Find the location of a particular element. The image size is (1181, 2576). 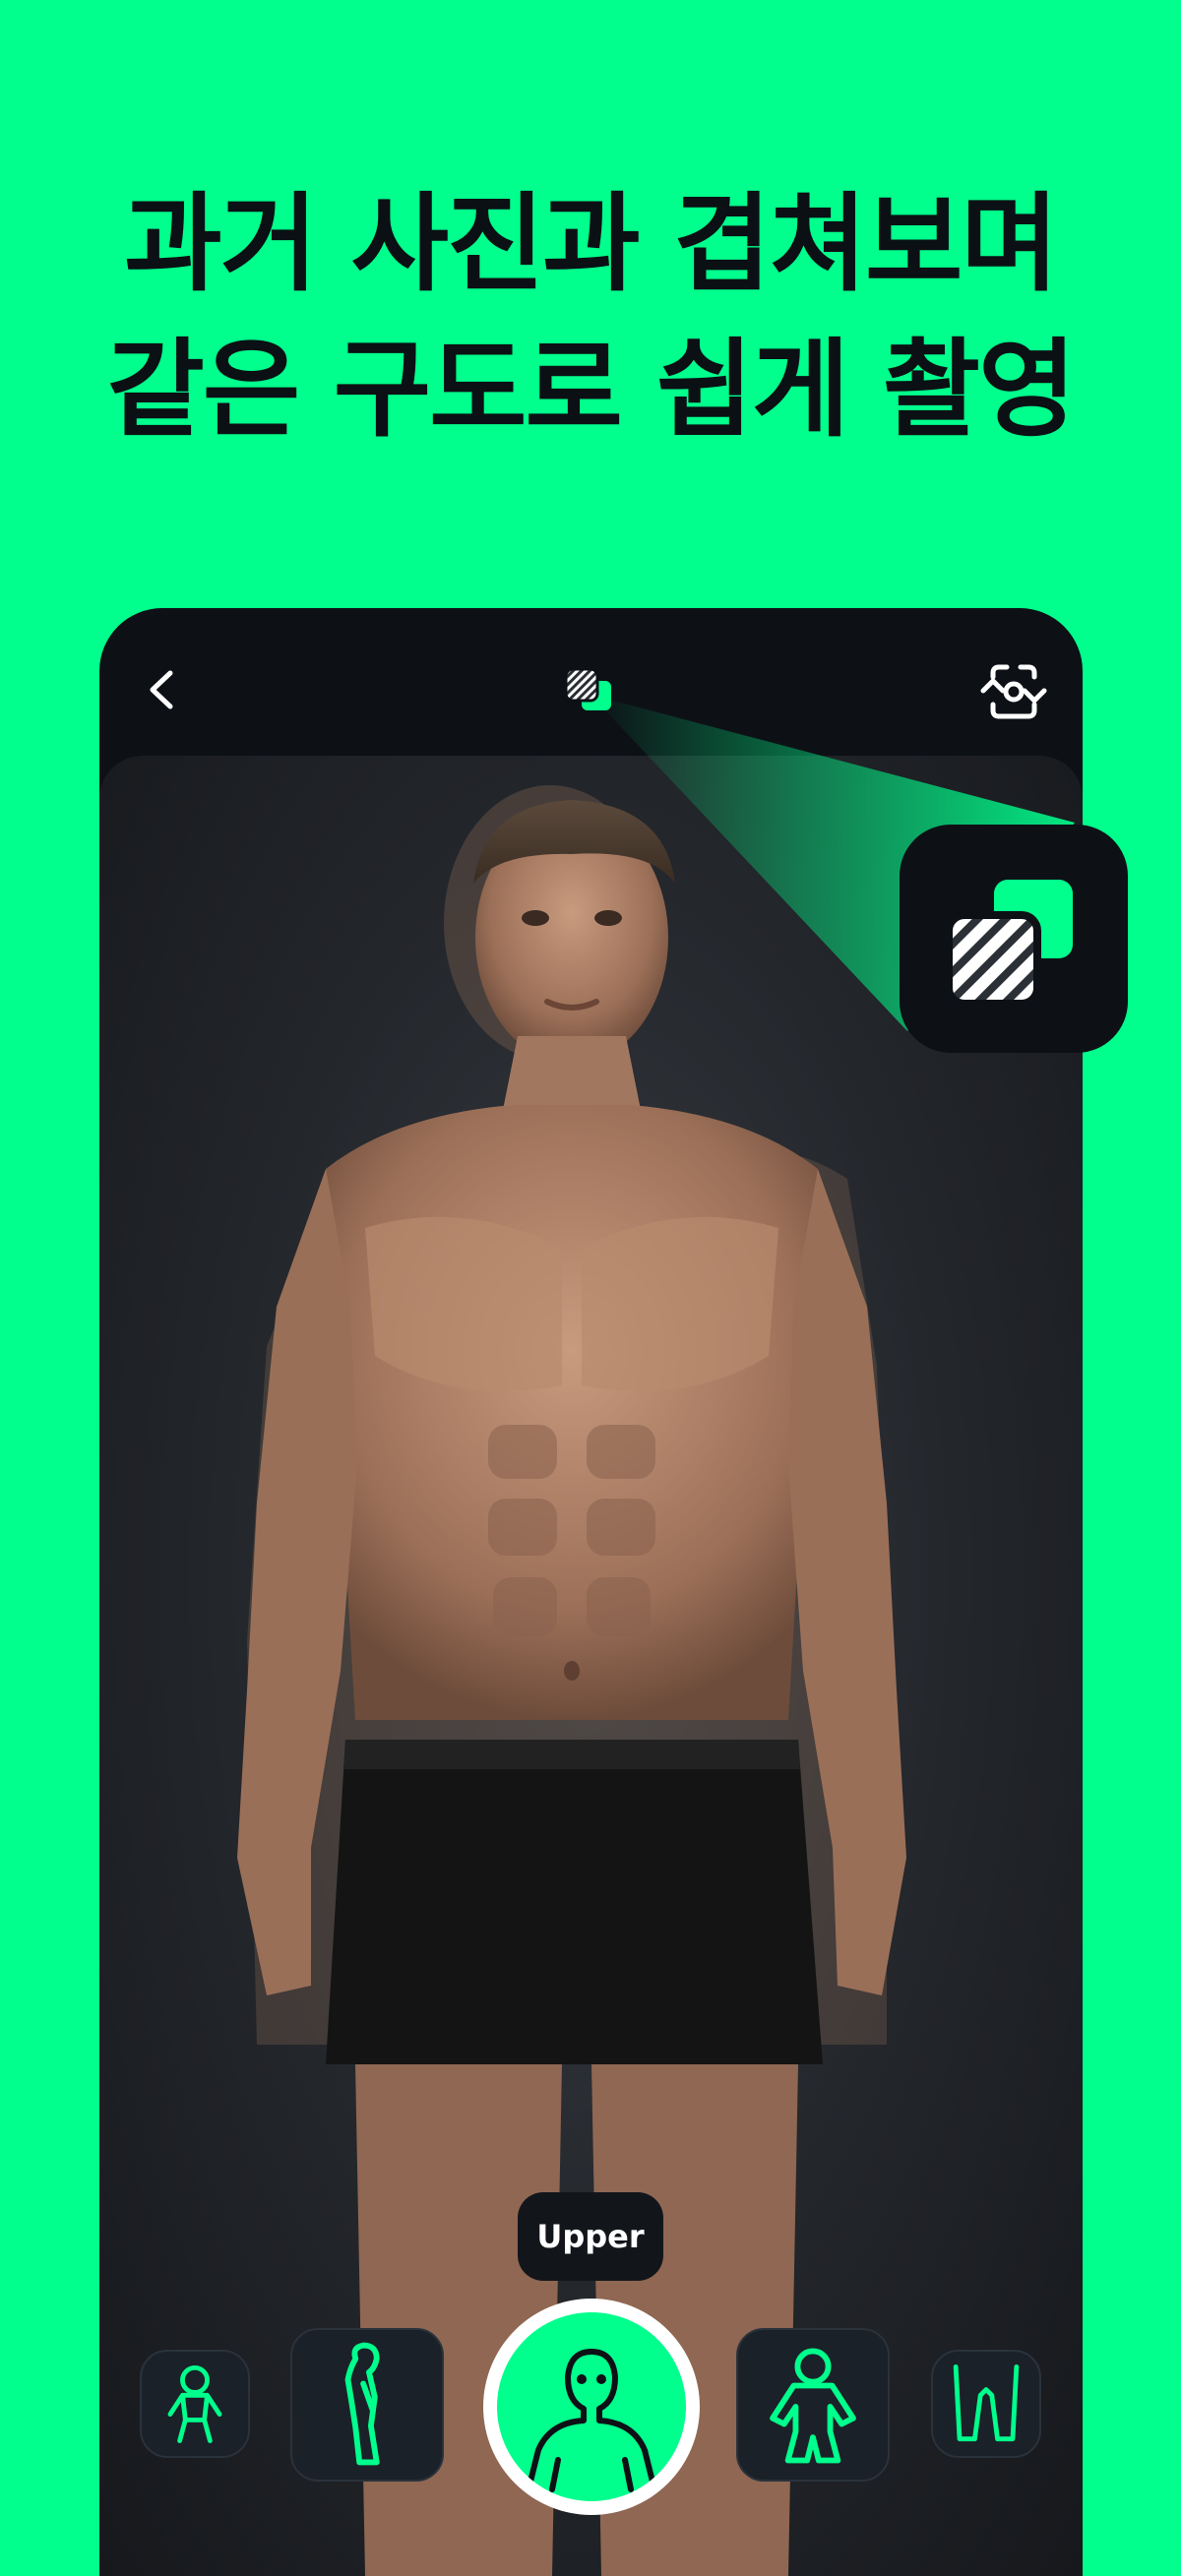

headline-line-1: 과거 사진과 겹쳐보며 is located at coordinates (591, 244).